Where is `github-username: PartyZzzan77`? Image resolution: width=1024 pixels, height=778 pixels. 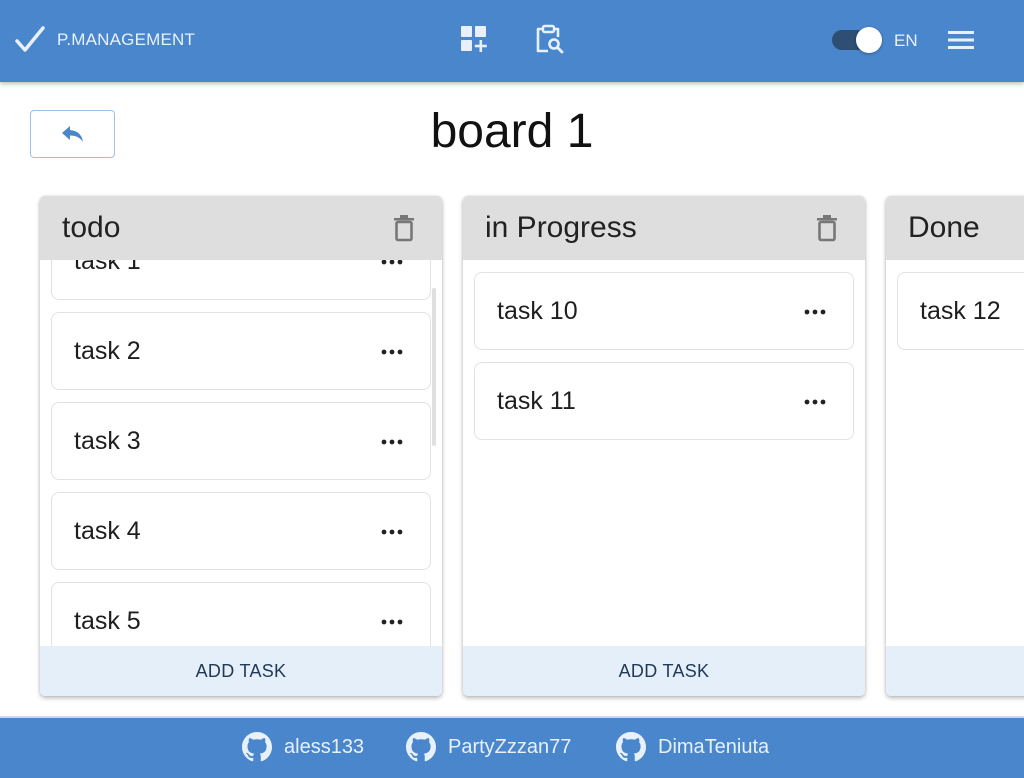
github-username: PartyZzzan77 is located at coordinates (510, 746).